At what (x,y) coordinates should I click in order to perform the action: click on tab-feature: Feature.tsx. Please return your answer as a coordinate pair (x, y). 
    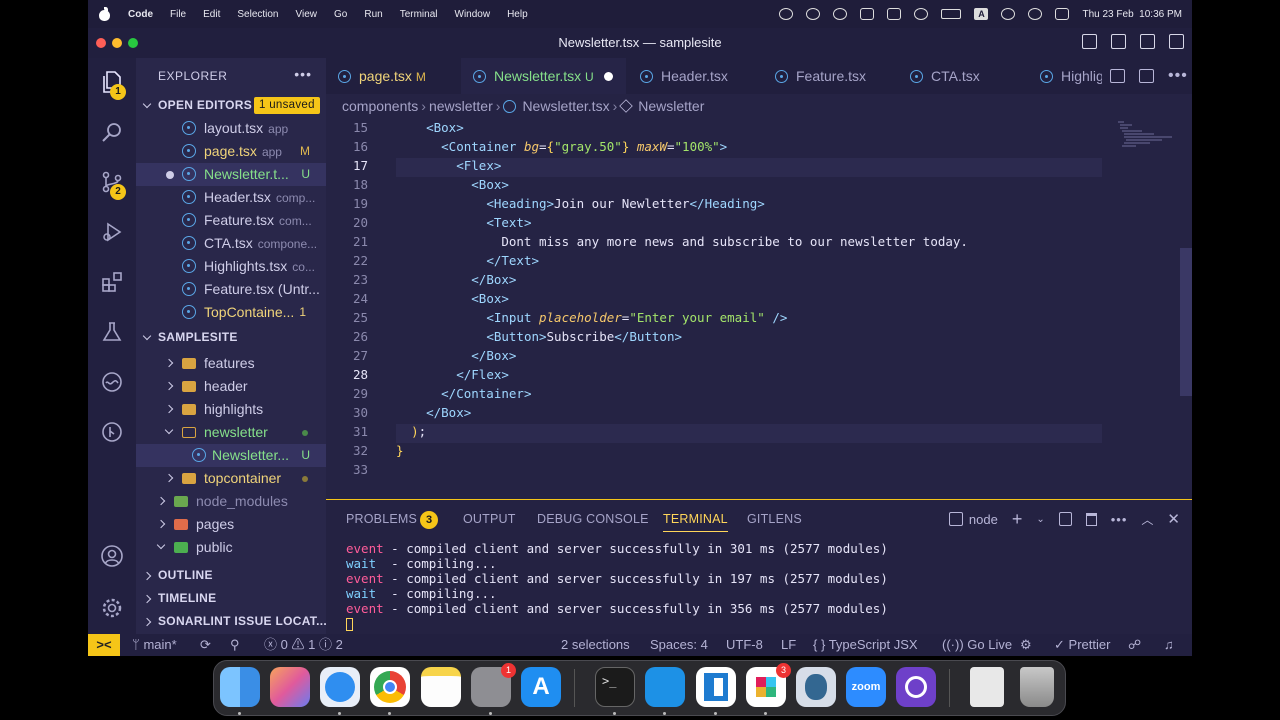
    Looking at the image, I should click on (829, 76).